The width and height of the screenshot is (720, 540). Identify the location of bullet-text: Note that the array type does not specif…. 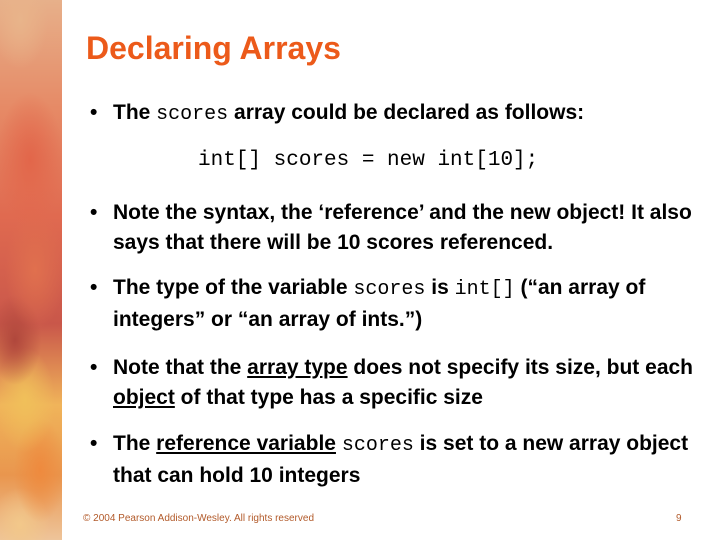
(403, 382).